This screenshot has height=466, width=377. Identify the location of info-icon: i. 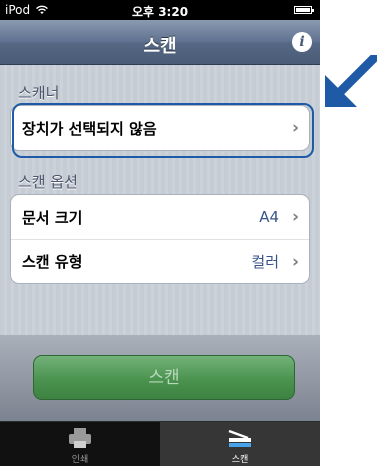
(302, 42).